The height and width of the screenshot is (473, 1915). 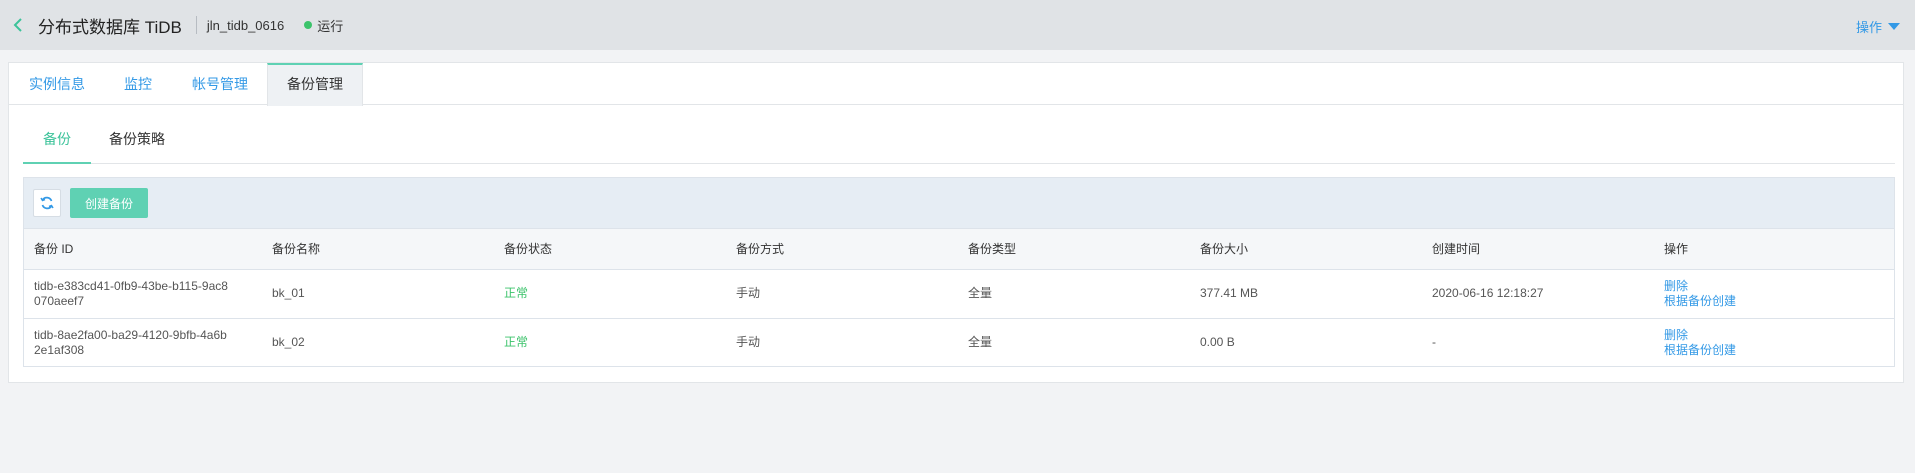 I want to click on back-arrow-icon, so click(x=18, y=25).